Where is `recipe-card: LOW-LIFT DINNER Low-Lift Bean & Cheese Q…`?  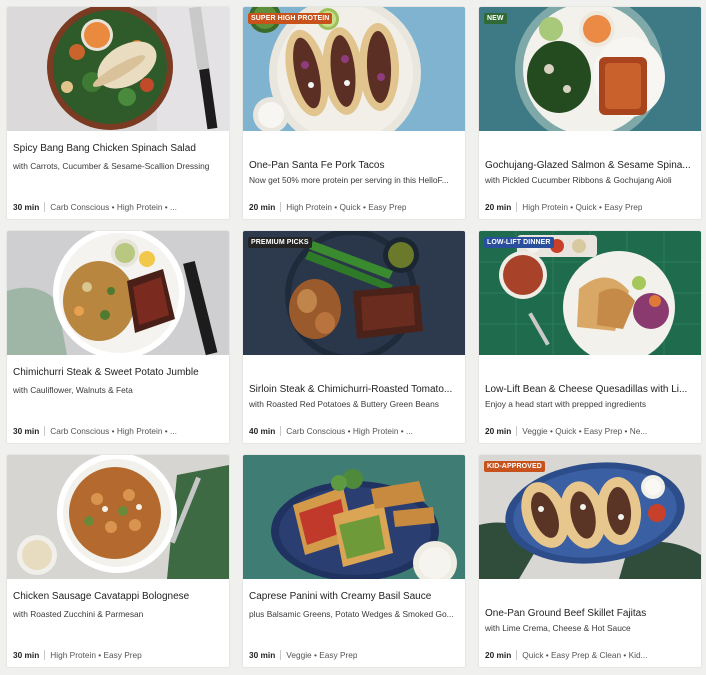 recipe-card: LOW-LIFT DINNER Low-Lift Bean & Cheese Q… is located at coordinates (590, 337).